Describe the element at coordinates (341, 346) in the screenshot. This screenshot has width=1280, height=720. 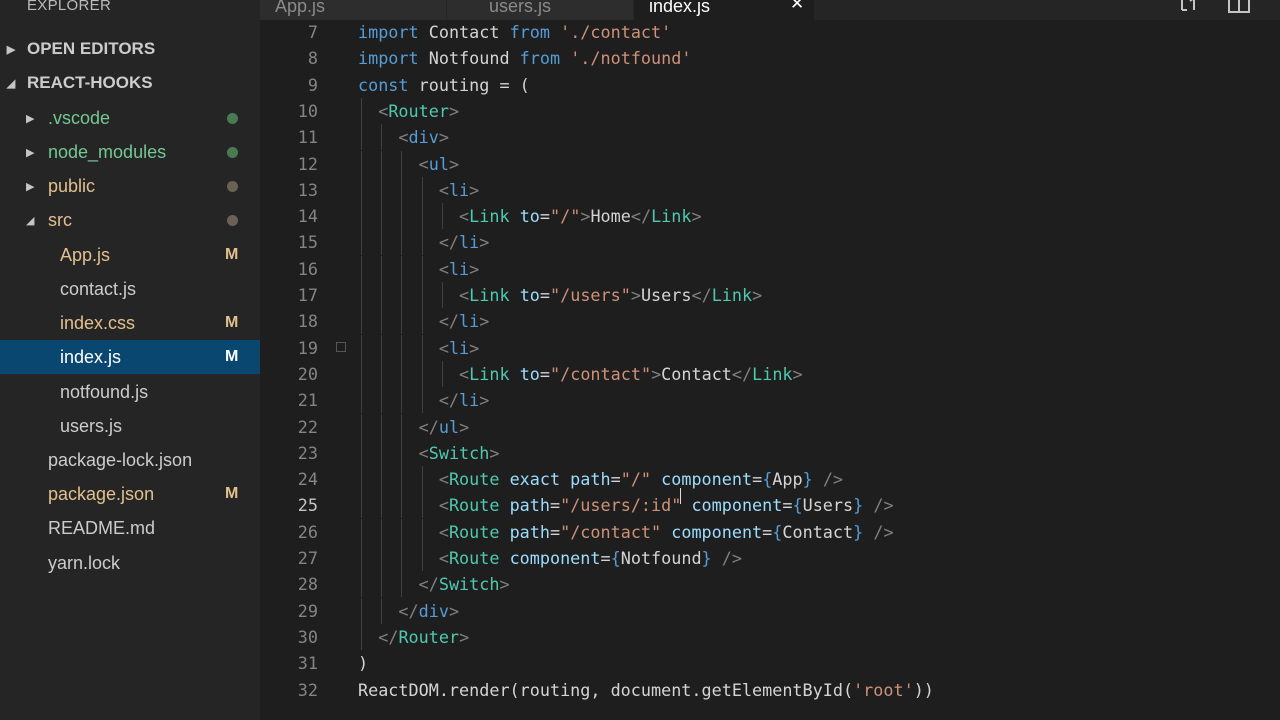
I see `fold-icon` at that location.